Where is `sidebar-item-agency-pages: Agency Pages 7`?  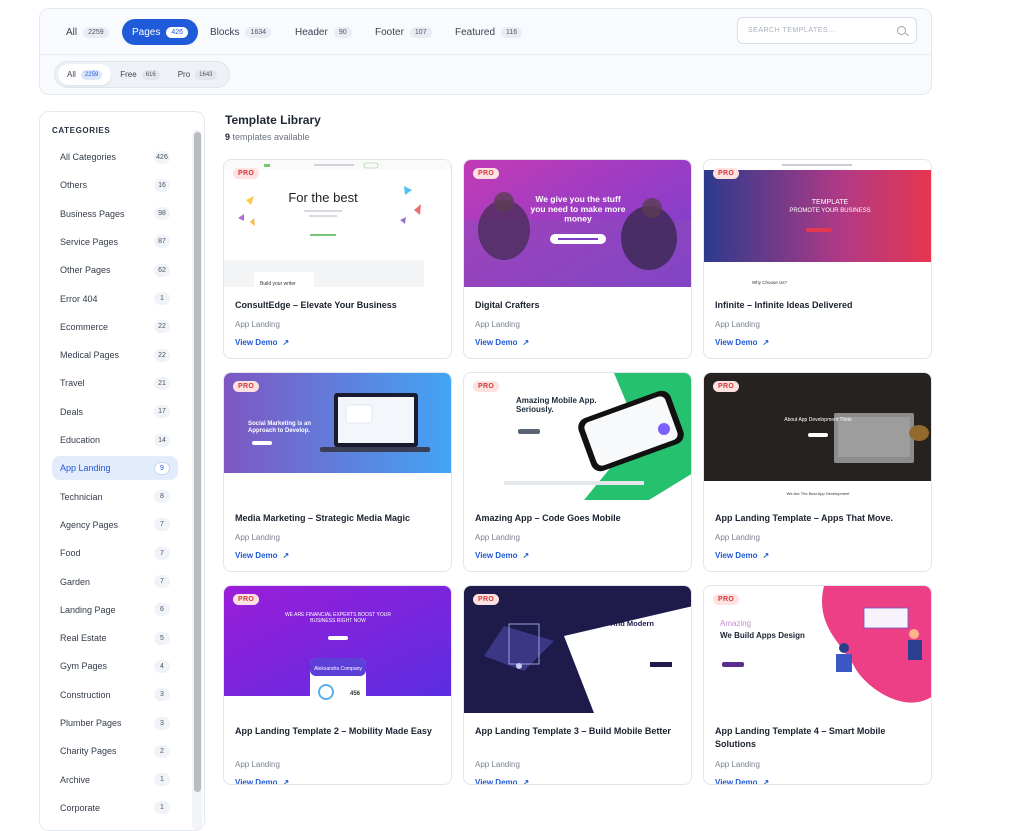
sidebar-item-agency-pages: Agency Pages 7 is located at coordinates (115, 525).